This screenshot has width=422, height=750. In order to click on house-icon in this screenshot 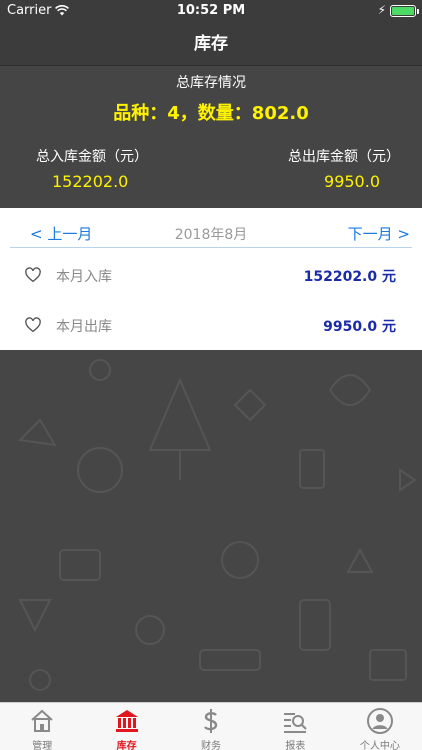, I will do `click(42, 720)`.